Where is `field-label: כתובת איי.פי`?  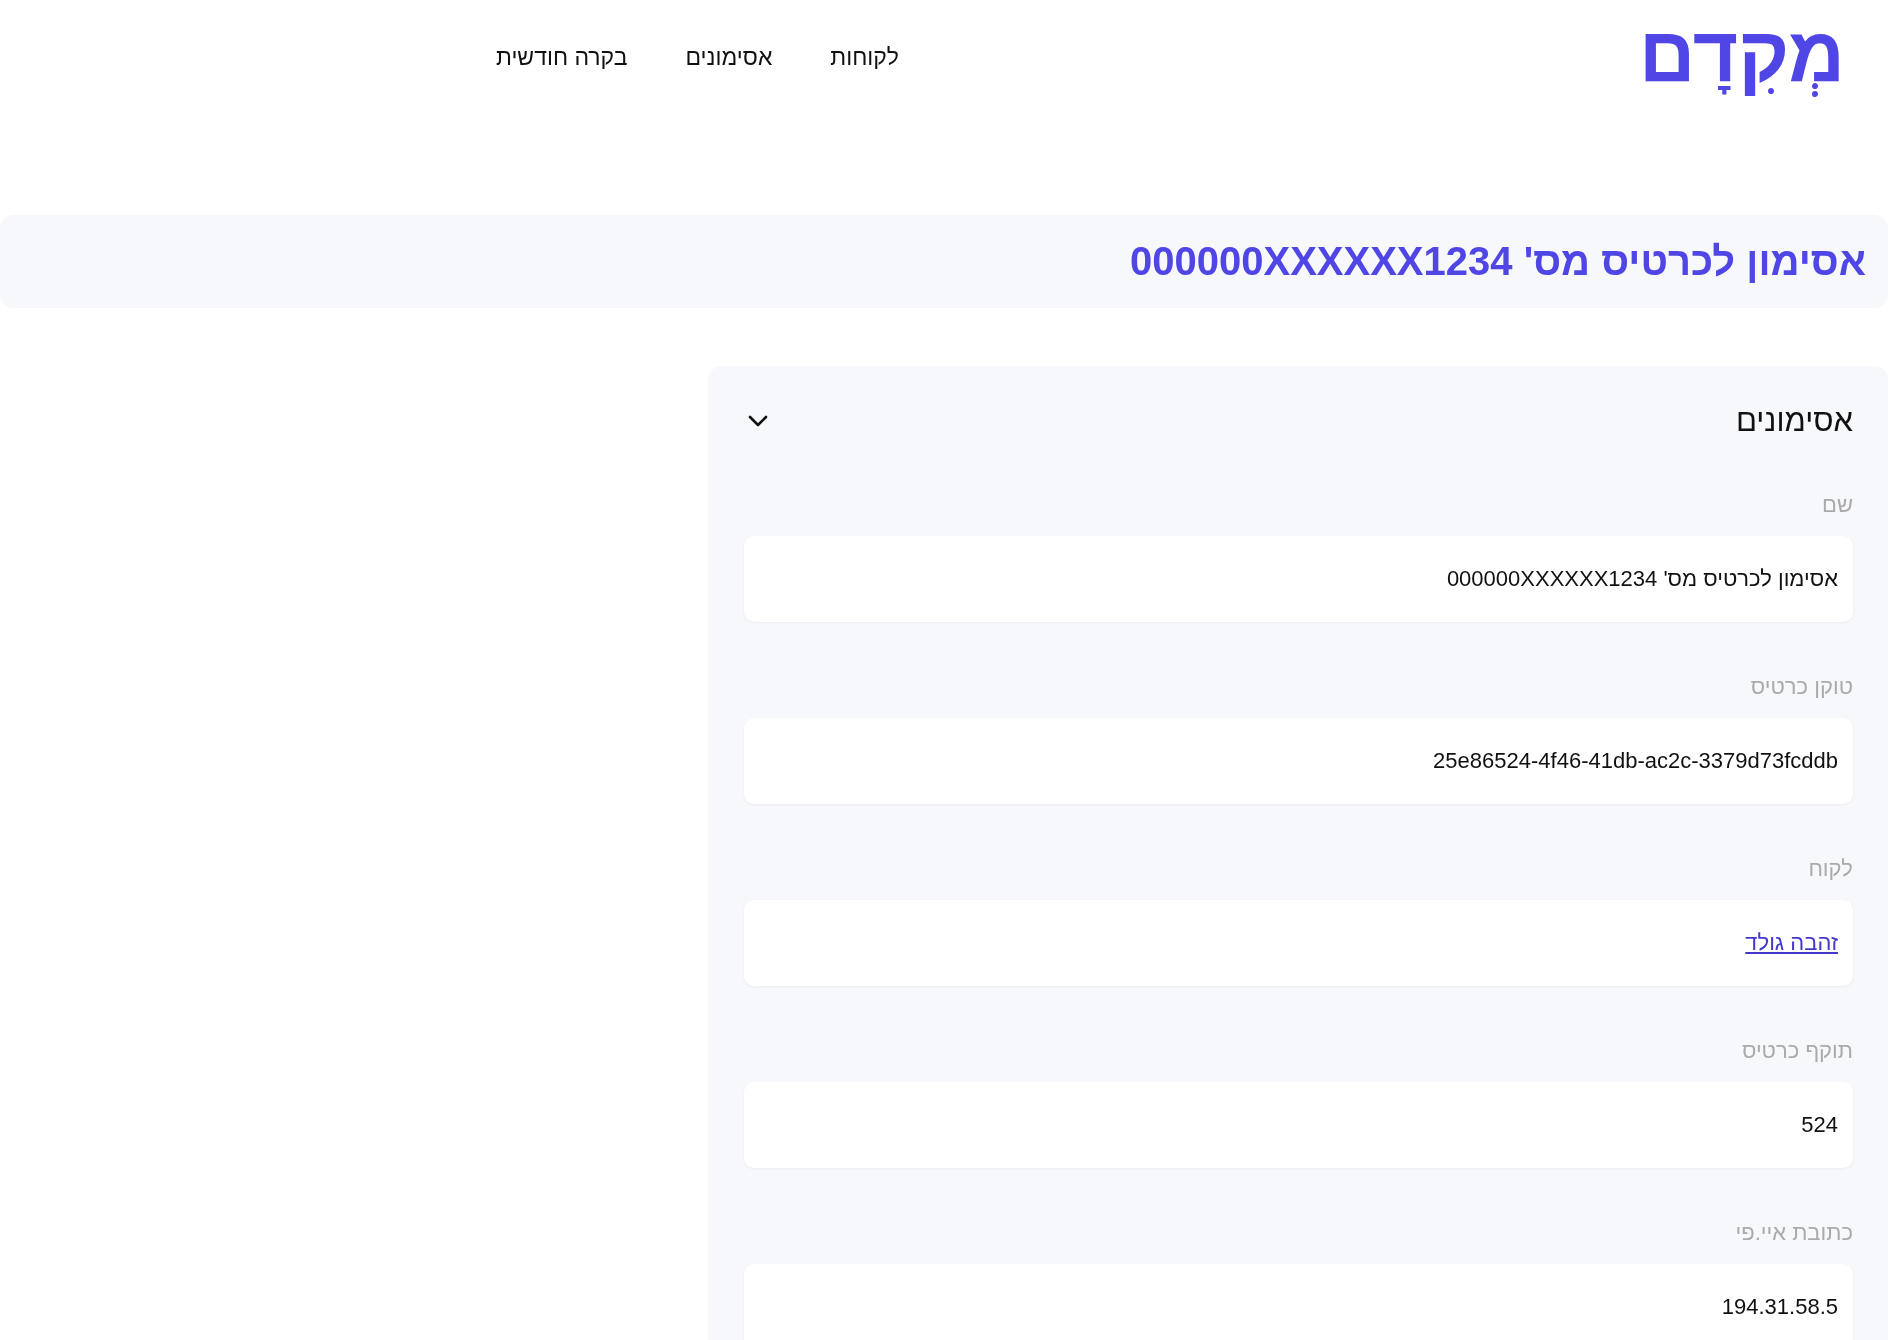 field-label: כתובת איי.פי is located at coordinates (1794, 1233).